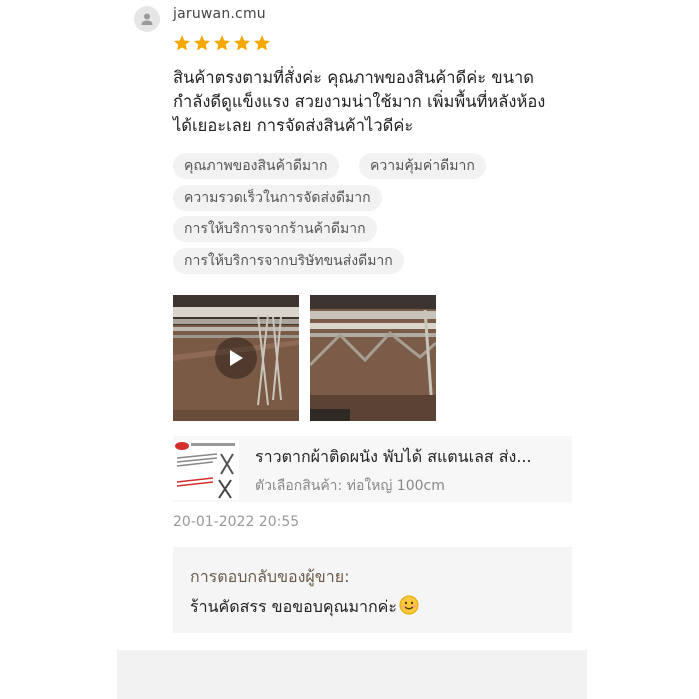 The width and height of the screenshot is (699, 699). Describe the element at coordinates (219, 14) in the screenshot. I see `reviewer-username: jaruwan.cmu` at that location.